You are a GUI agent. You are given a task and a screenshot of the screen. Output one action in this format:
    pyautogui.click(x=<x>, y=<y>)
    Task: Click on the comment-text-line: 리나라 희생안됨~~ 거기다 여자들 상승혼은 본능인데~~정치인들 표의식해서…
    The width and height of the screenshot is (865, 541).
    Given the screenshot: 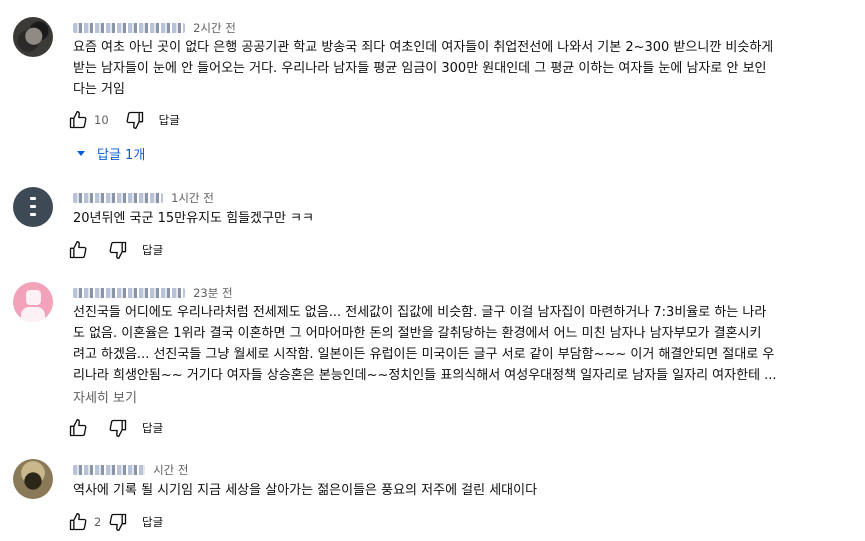 What is the action you would take?
    pyautogui.click(x=425, y=375)
    